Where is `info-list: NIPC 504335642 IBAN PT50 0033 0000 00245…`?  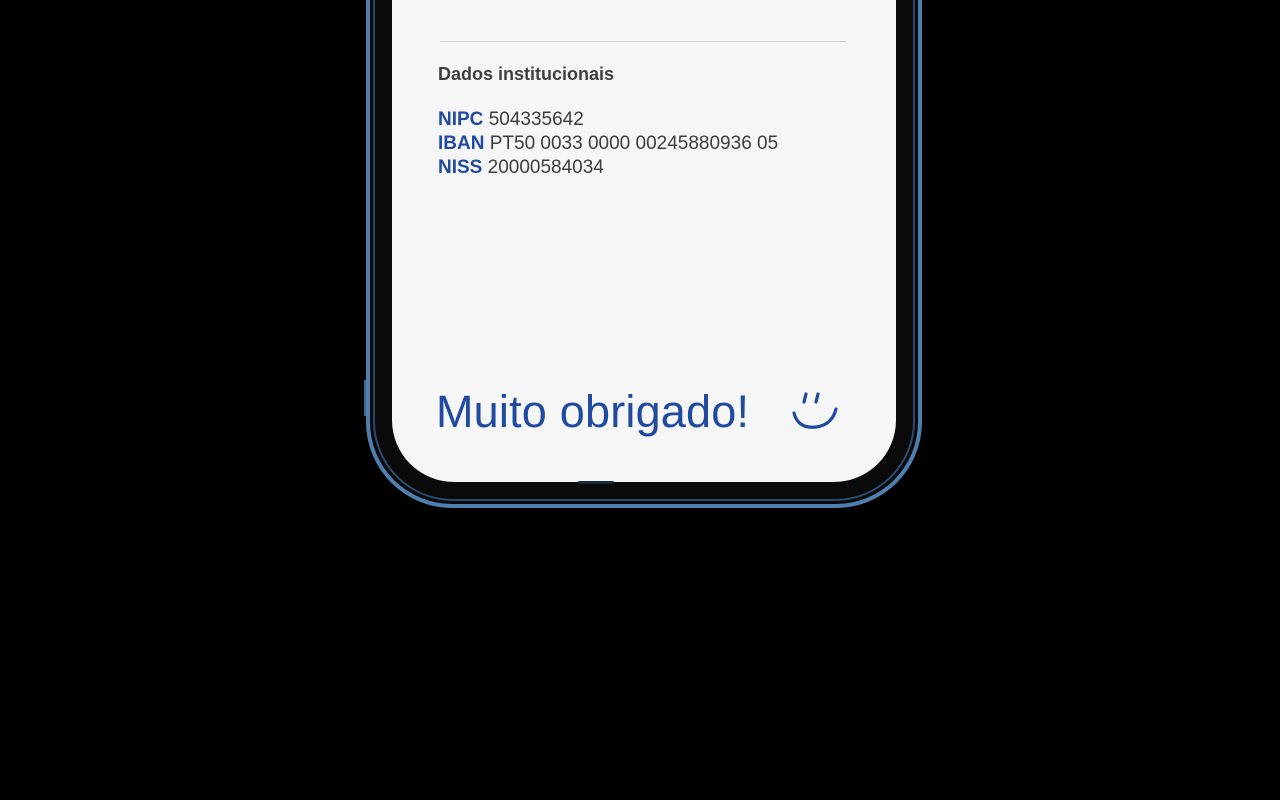 info-list: NIPC 504335642 IBAN PT50 0033 0000 00245… is located at coordinates (608, 144).